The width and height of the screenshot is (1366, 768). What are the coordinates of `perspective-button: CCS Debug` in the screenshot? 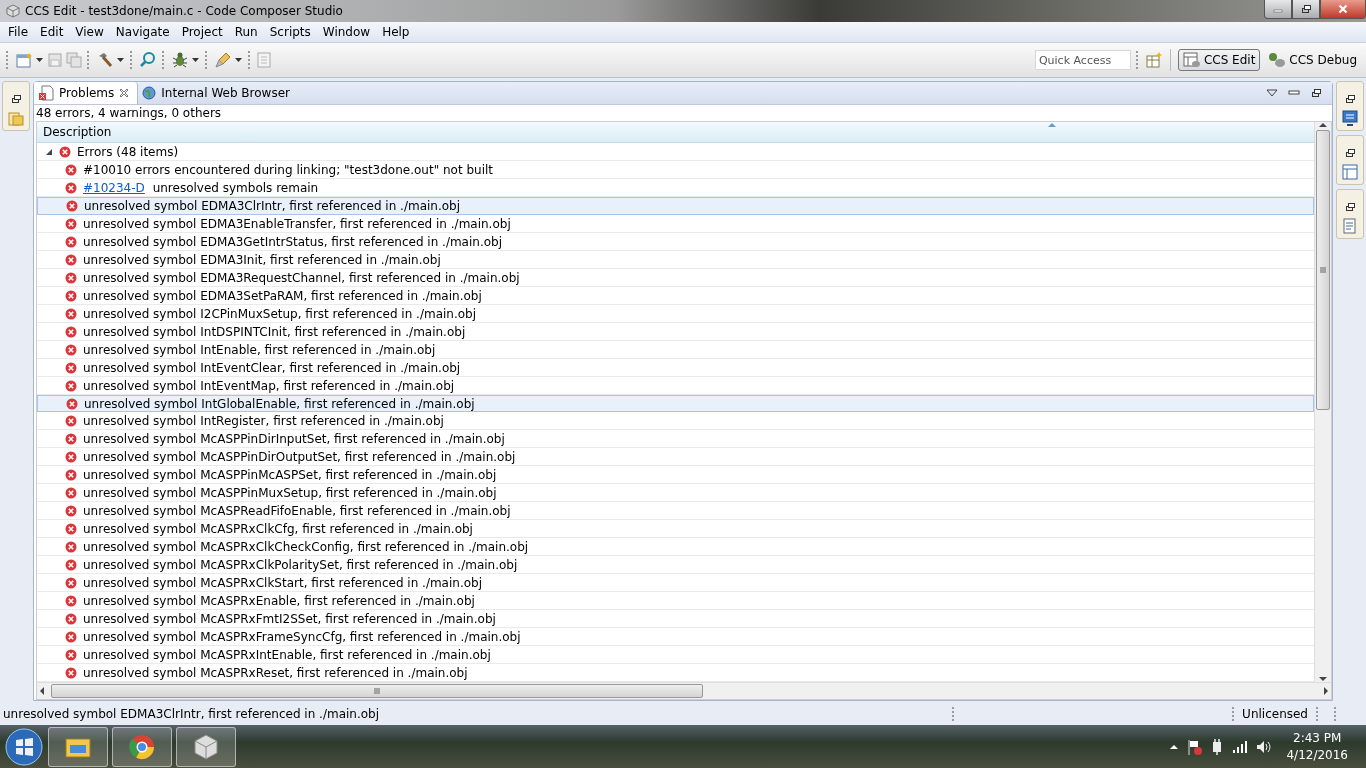 It's located at (1312, 60).